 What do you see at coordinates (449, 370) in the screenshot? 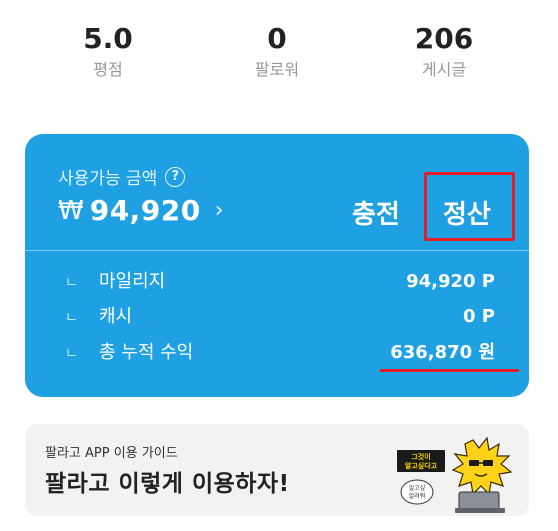
I see `earnings-underline-highlight` at bounding box center [449, 370].